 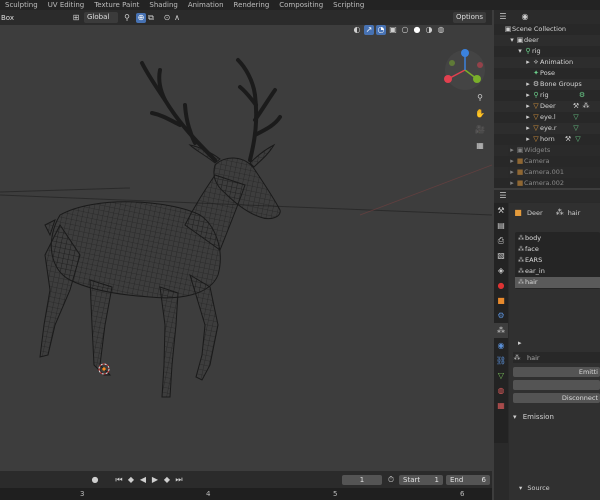 What do you see at coordinates (547, 128) in the screenshot?
I see `outliner-item-eye-r: ▸ ▽eye.r ▽` at bounding box center [547, 128].